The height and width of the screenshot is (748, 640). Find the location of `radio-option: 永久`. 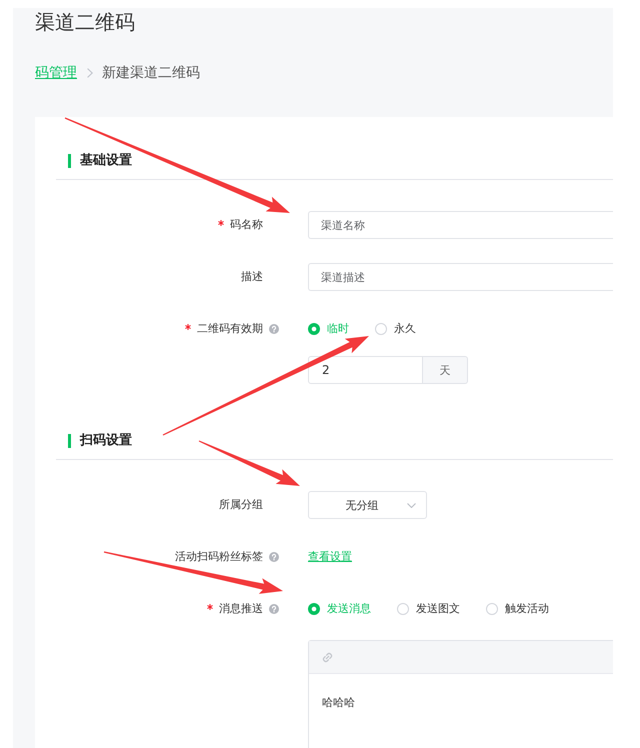

radio-option: 永久 is located at coordinates (395, 329).